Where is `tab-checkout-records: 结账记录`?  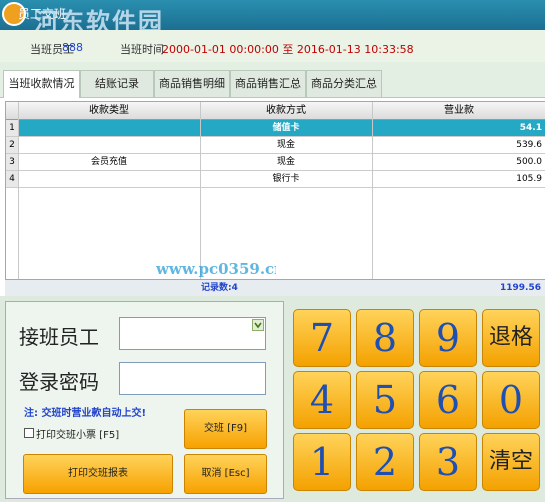 tab-checkout-records: 结账记录 is located at coordinates (117, 83).